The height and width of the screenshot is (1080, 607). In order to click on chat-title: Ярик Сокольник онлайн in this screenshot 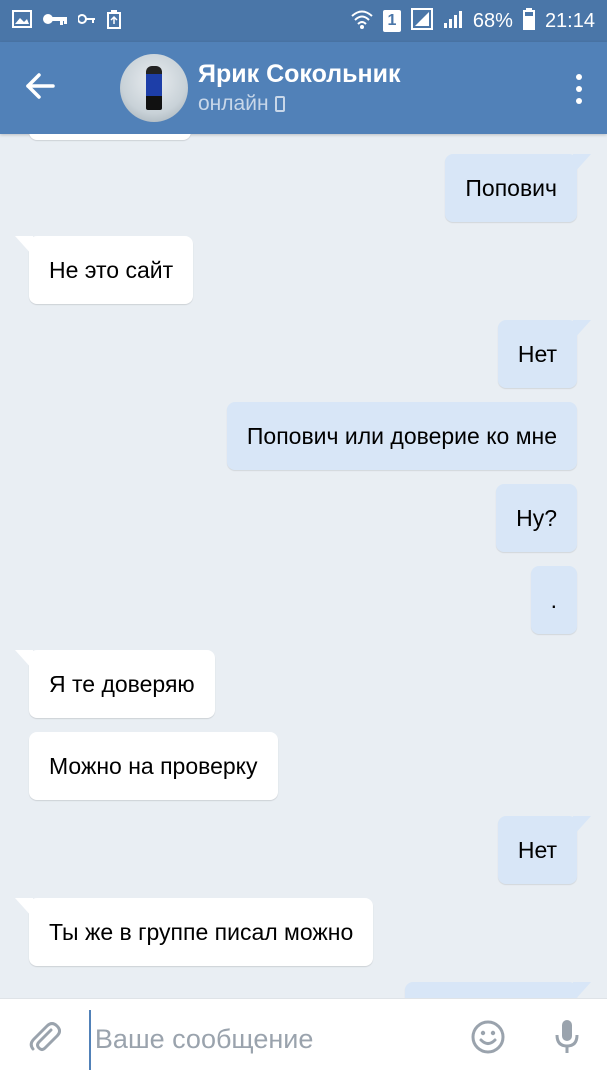, I will do `click(299, 88)`.